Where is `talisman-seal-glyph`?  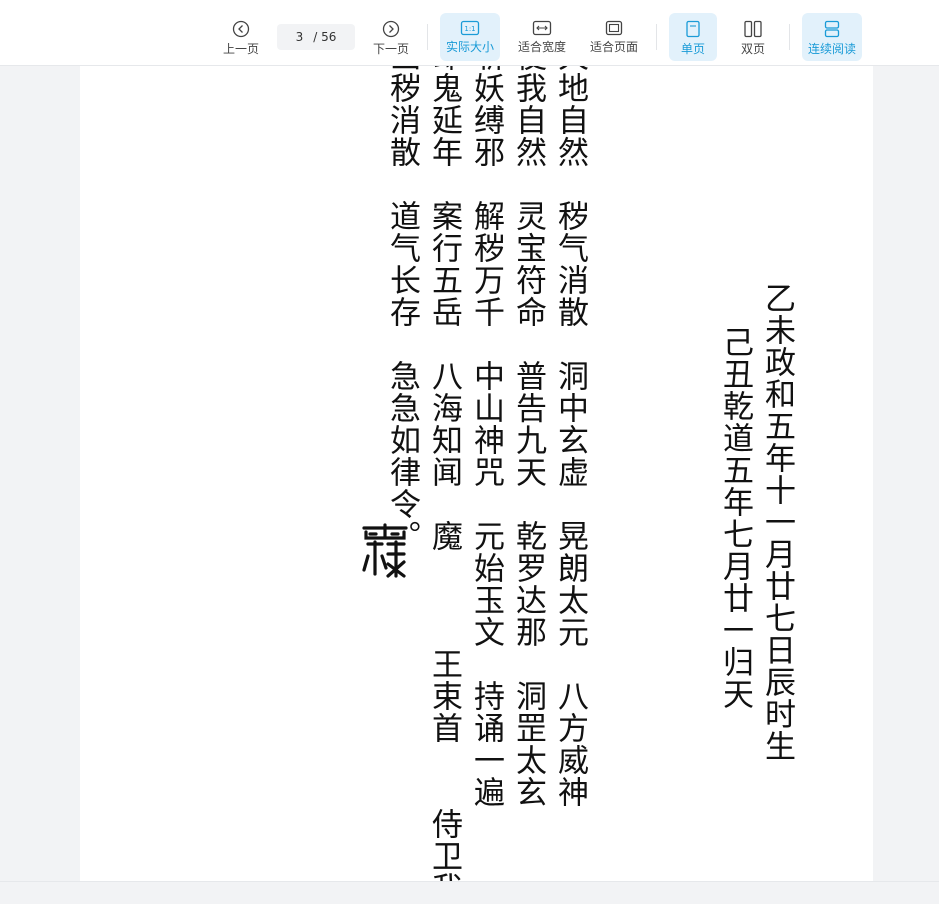 talisman-seal-glyph is located at coordinates (385, 550).